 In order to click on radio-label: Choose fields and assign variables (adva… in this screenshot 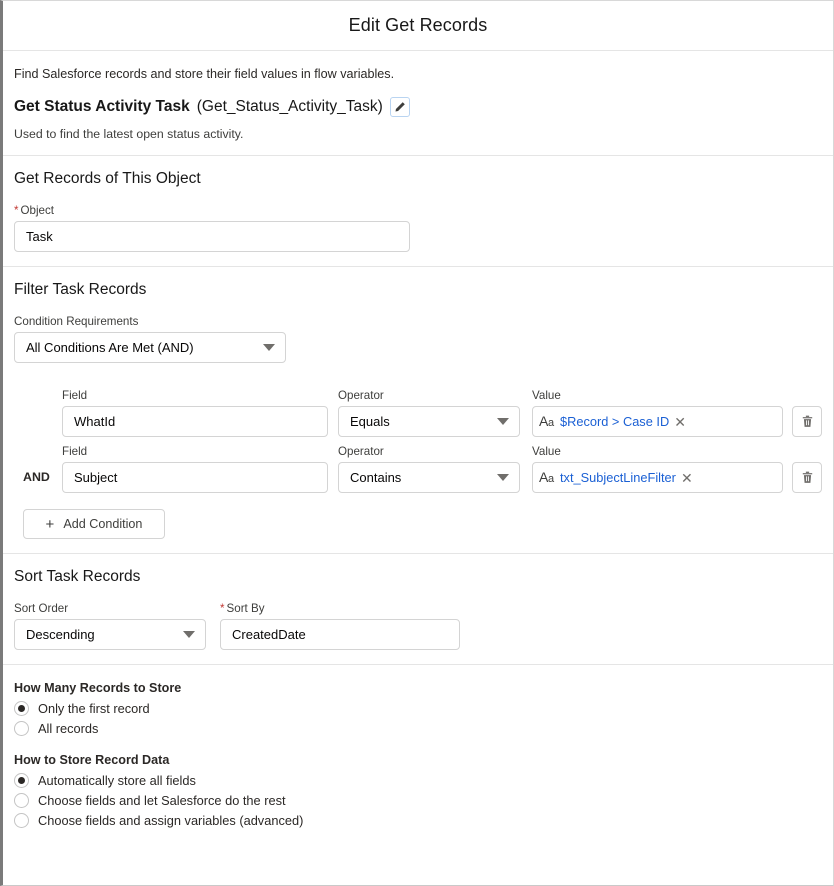, I will do `click(171, 820)`.